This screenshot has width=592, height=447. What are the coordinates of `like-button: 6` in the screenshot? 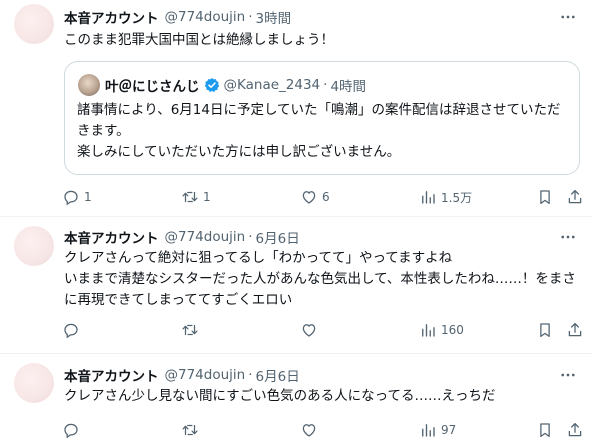 It's located at (315, 197).